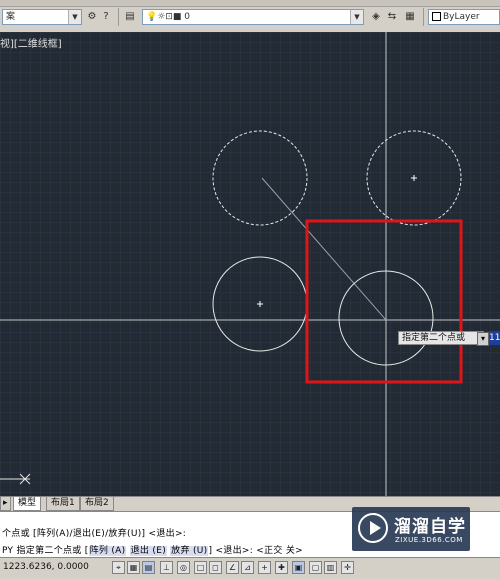 This screenshot has height=579, width=500. What do you see at coordinates (118, 551) in the screenshot?
I see `option-array-key: (A)` at bounding box center [118, 551].